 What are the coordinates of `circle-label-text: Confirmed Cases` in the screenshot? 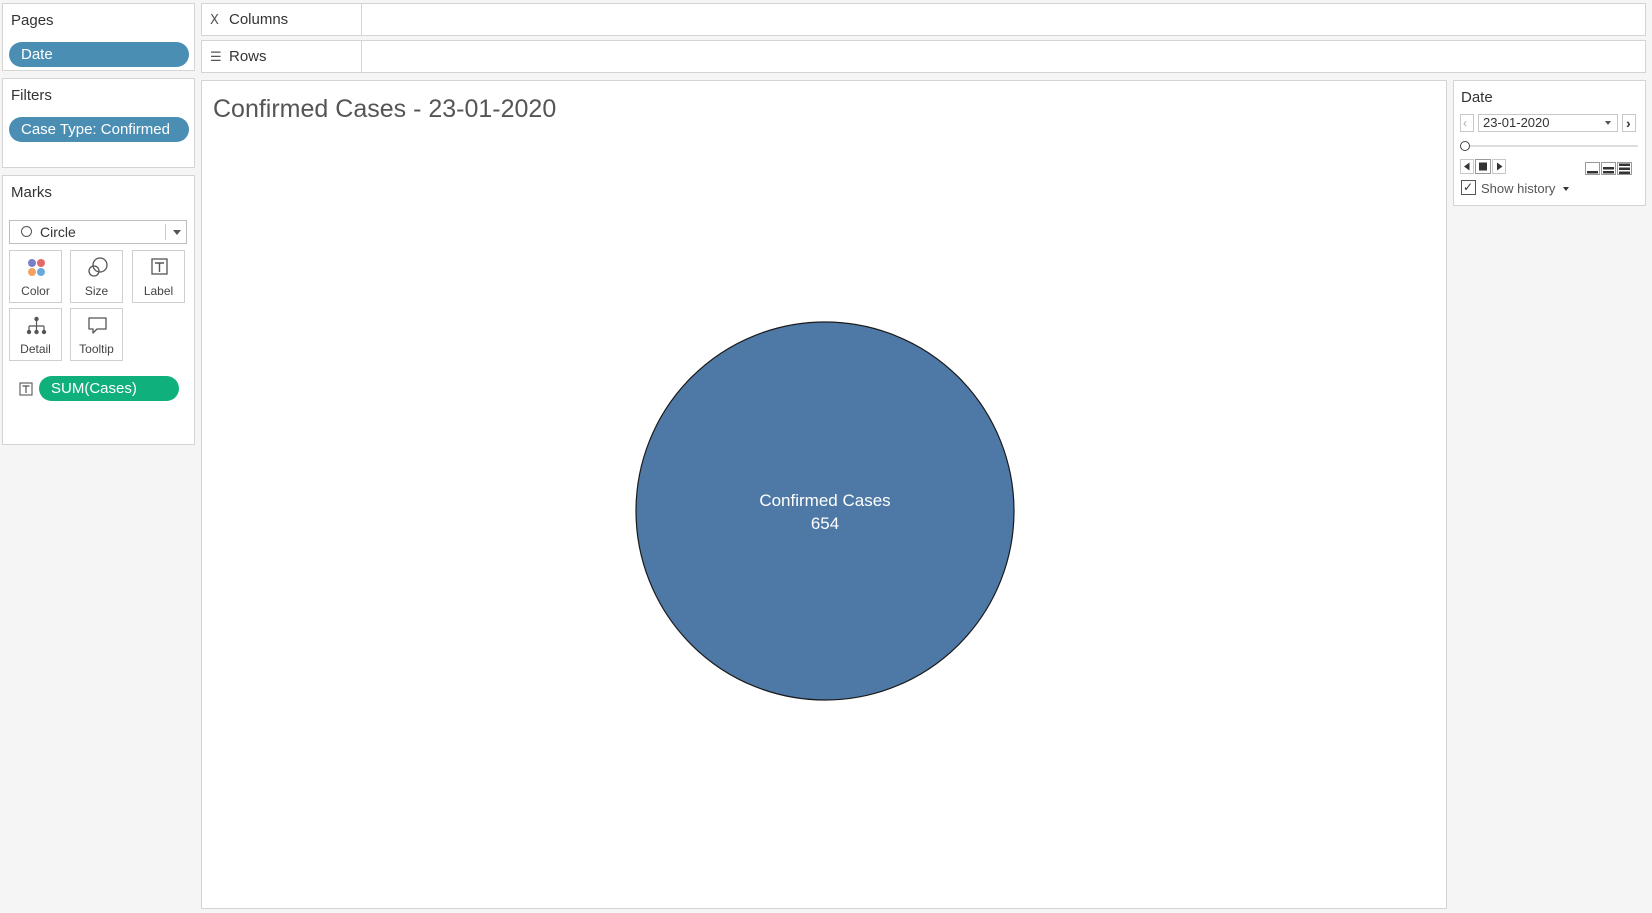 It's located at (824, 500).